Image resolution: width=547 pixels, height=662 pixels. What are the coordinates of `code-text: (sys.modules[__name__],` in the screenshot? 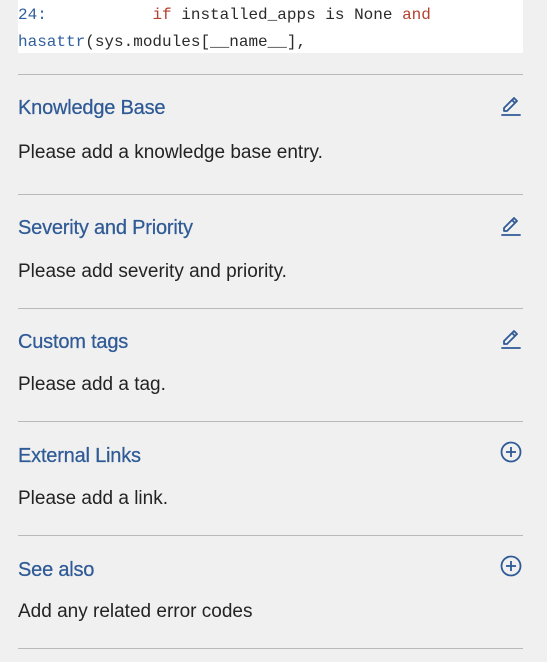 It's located at (196, 42).